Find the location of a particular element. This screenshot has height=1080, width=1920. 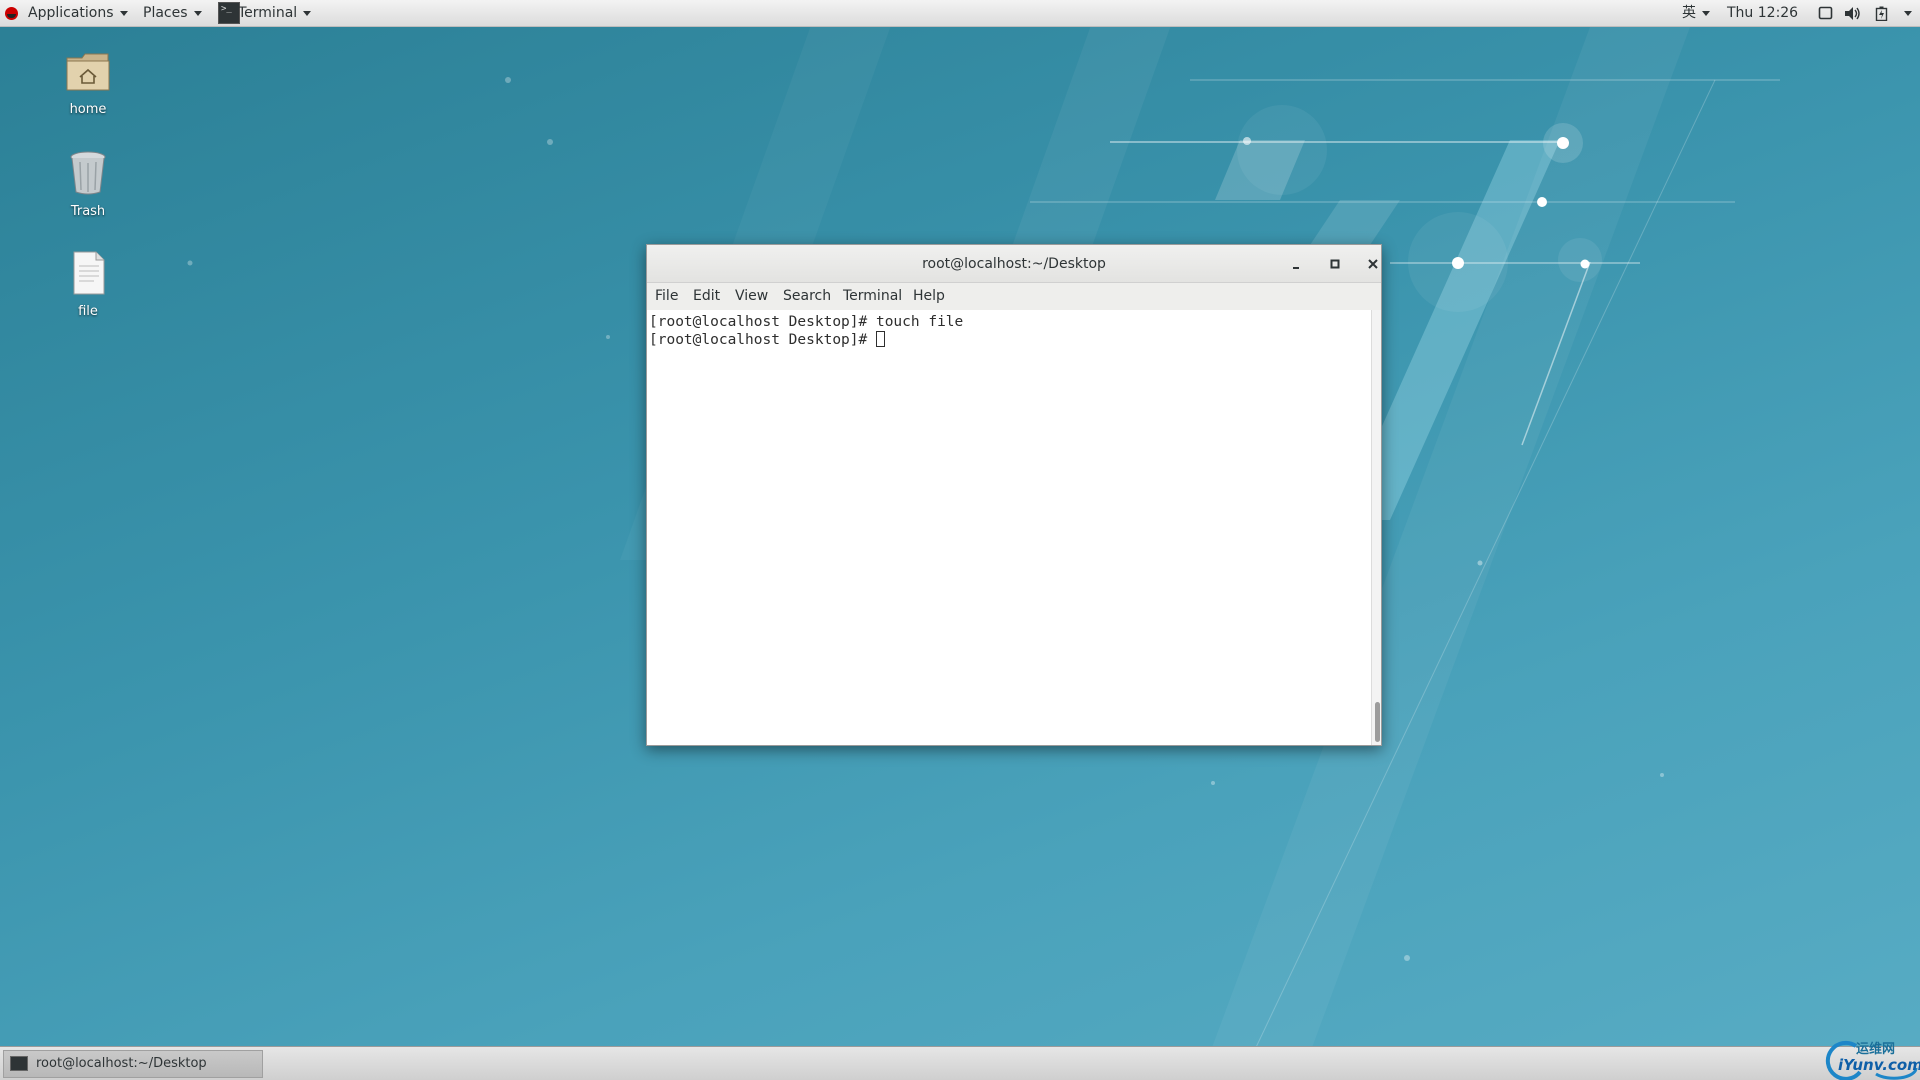

places-menu: Places is located at coordinates (175, 13).